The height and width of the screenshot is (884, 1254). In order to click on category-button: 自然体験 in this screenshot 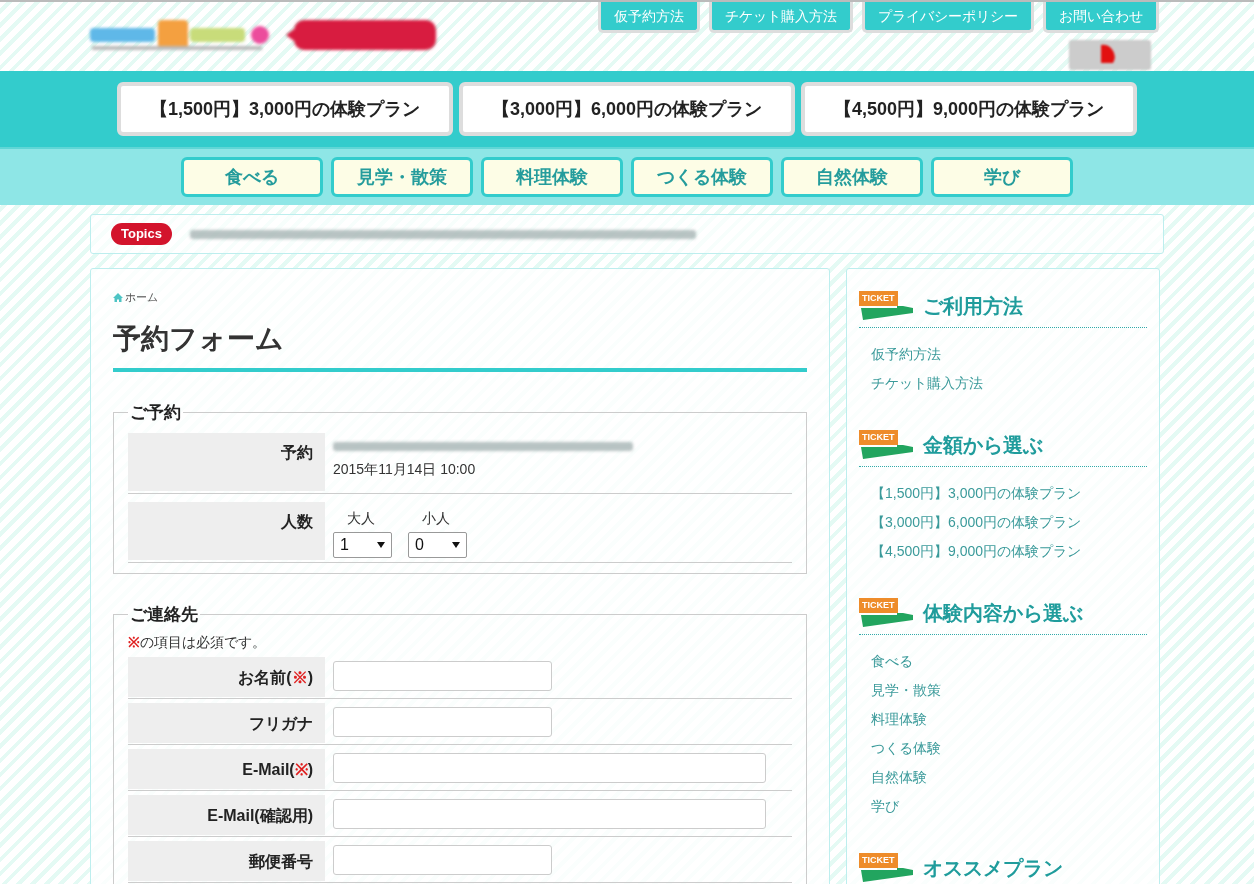, I will do `click(852, 177)`.